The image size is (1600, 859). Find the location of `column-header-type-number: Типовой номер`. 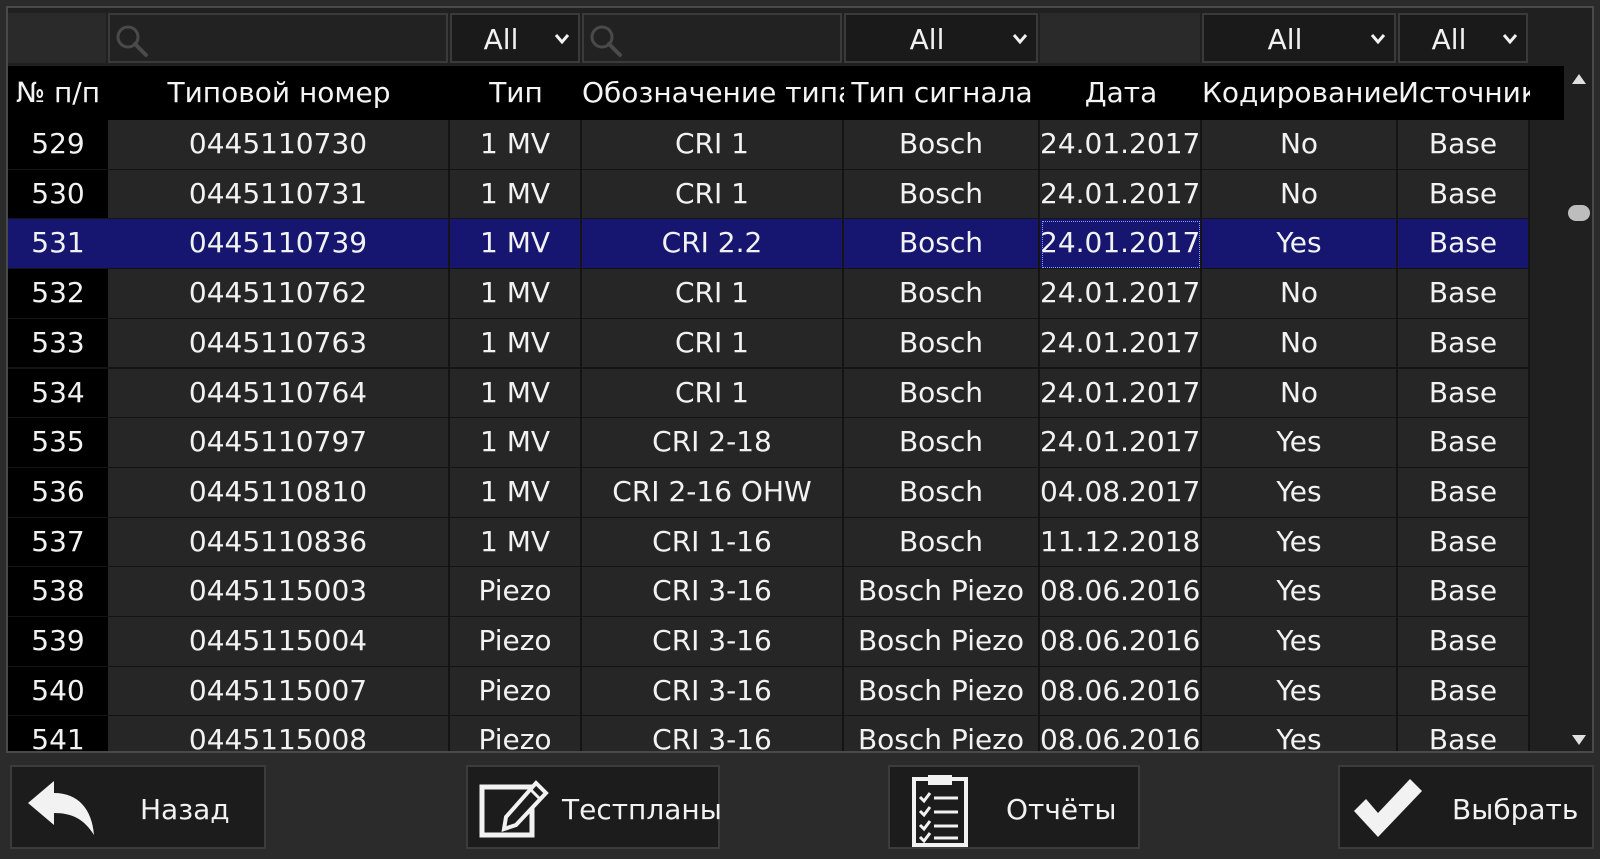

column-header-type-number: Типовой номер is located at coordinates (279, 93).